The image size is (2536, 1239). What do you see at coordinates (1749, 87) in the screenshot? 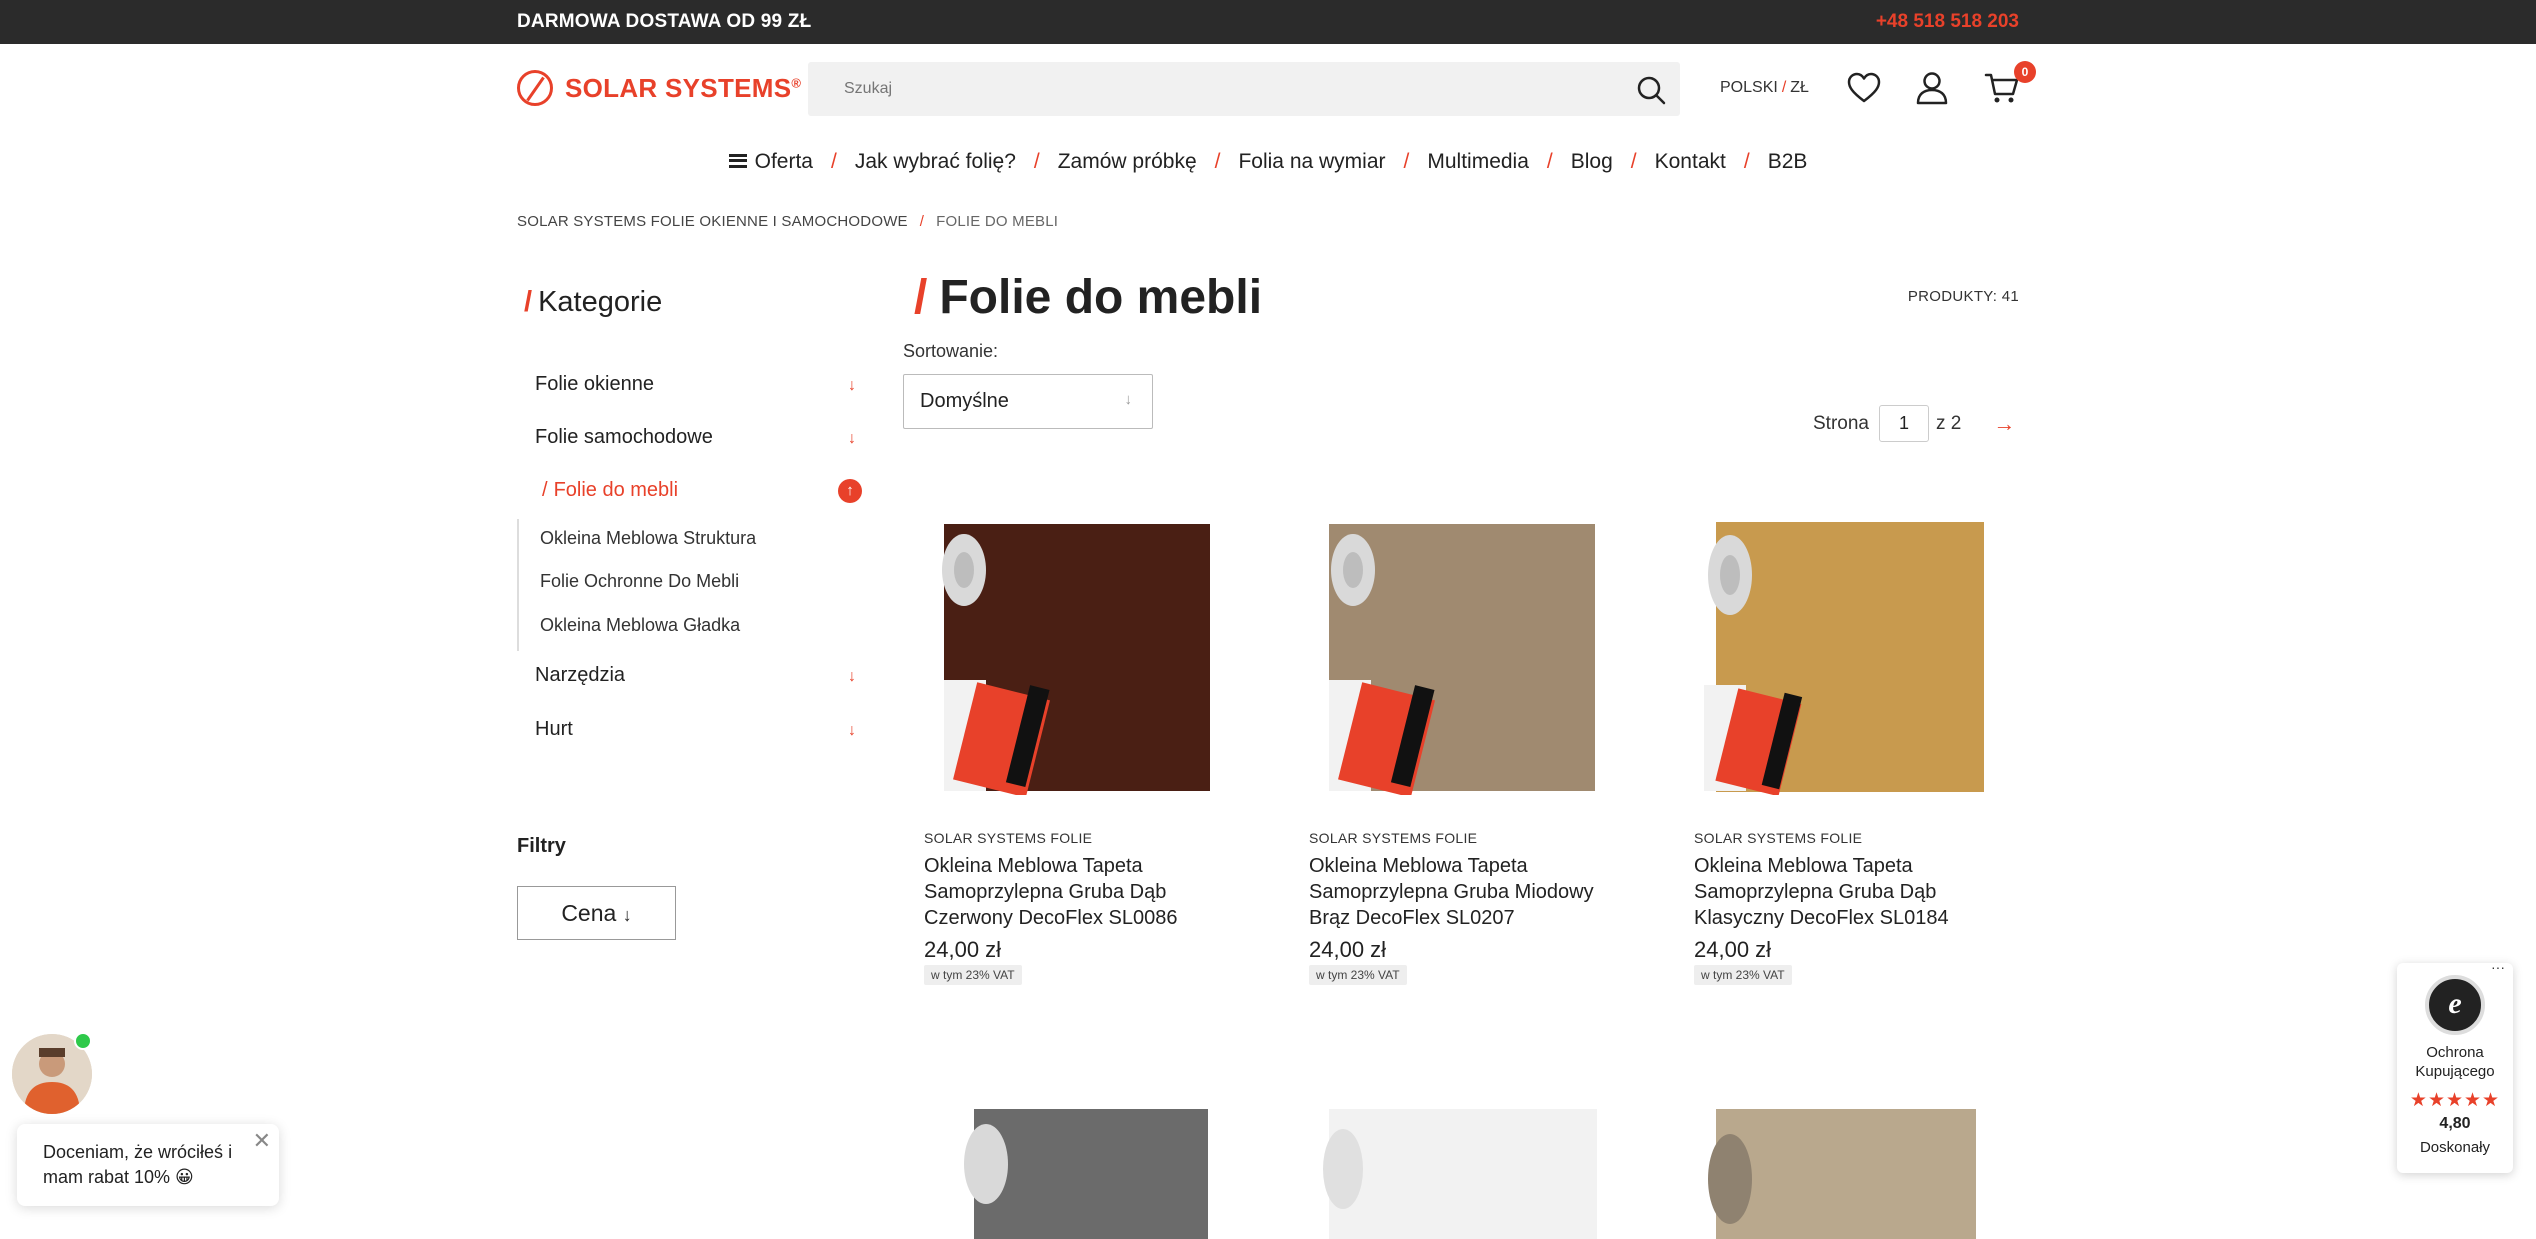
I see `language-label: POLSKI` at bounding box center [1749, 87].